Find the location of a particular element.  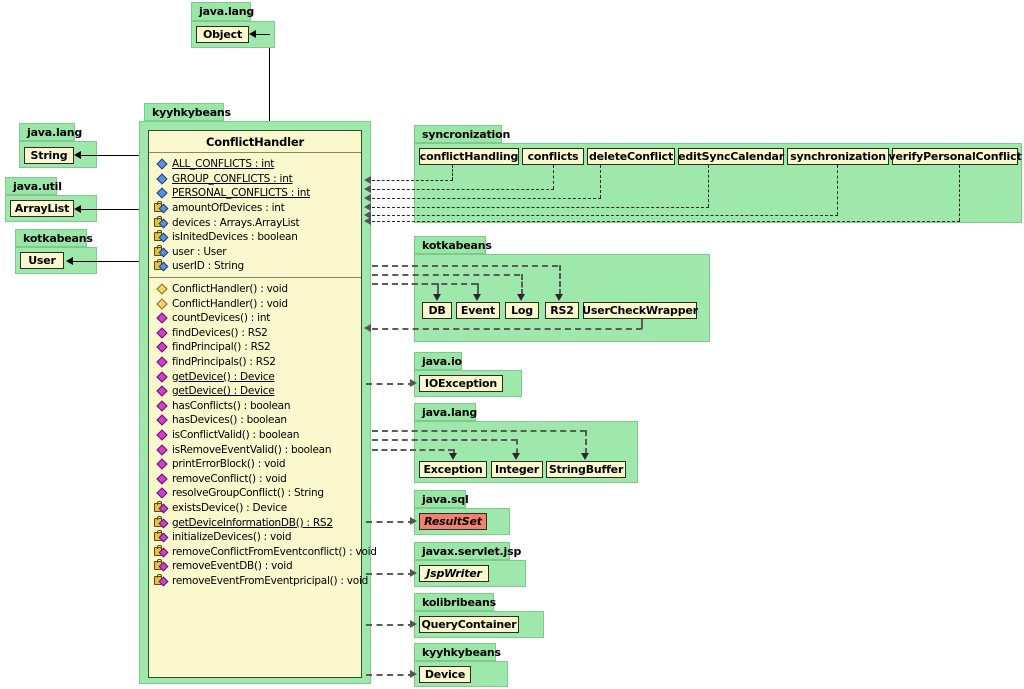

assoc-line-arraylist is located at coordinates (114, 209).